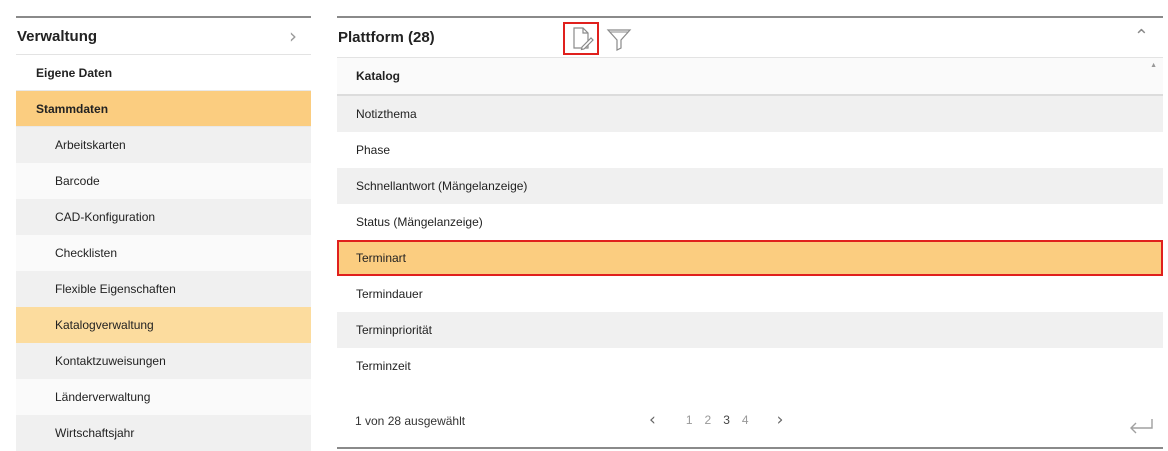  I want to click on sidebar-item-katalogverwaltung: Katalogverwaltung, so click(163, 325).